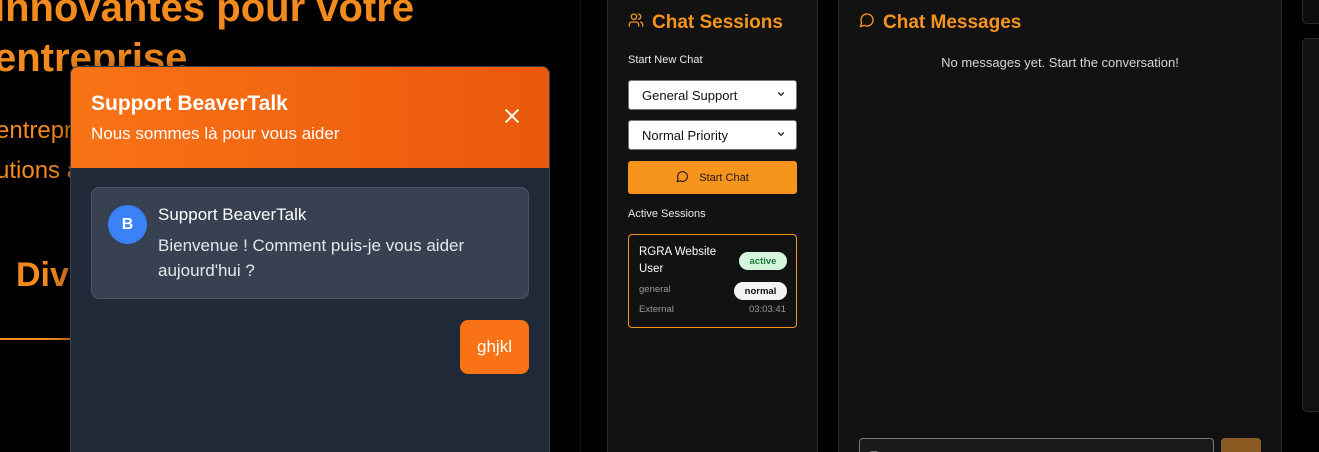  What do you see at coordinates (232, 214) in the screenshot?
I see `bot-name: Support BeaverTalk` at bounding box center [232, 214].